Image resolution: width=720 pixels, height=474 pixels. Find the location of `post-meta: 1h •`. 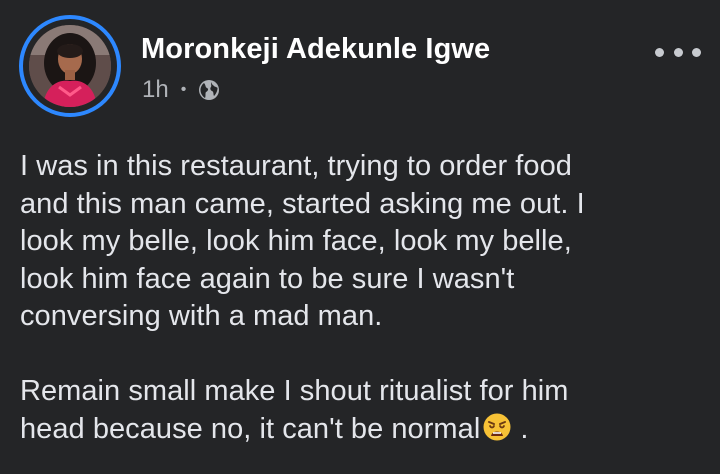

post-meta: 1h • is located at coordinates (181, 90).